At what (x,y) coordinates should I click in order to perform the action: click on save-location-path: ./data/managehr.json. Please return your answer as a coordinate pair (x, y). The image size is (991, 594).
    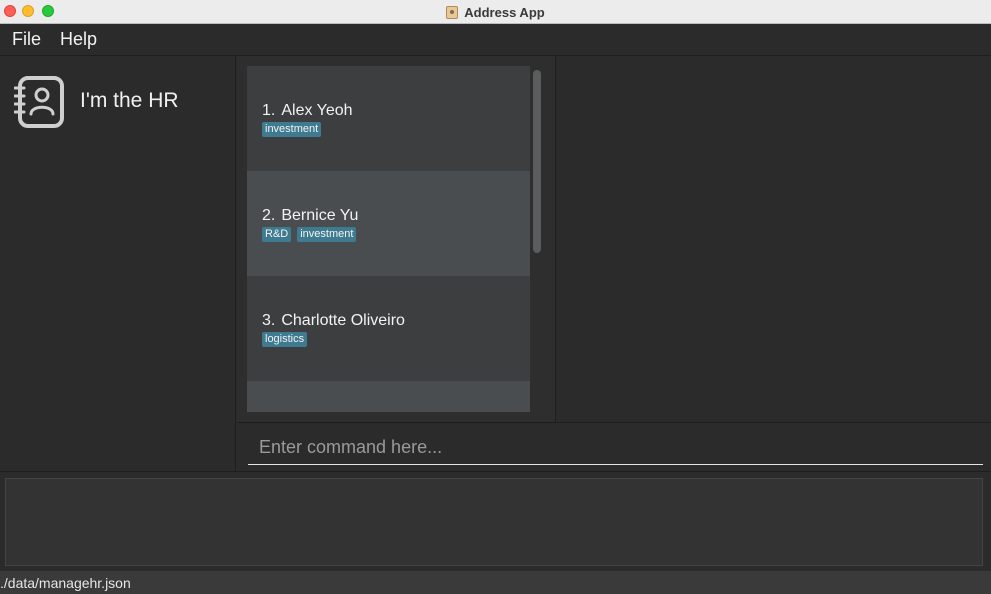
    Looking at the image, I should click on (65, 583).